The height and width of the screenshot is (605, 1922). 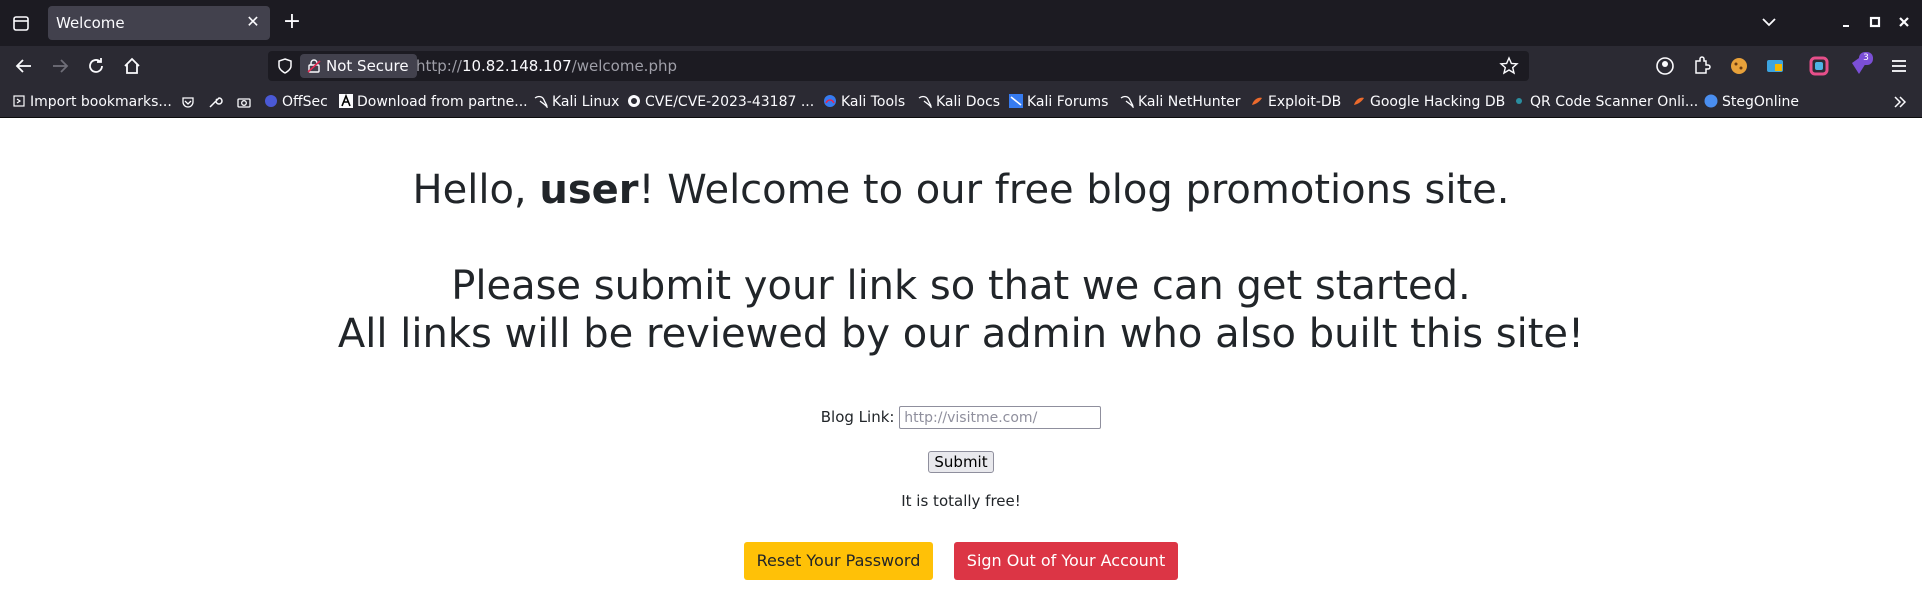 I want to click on back-arrow-icon, so click(x=24, y=66).